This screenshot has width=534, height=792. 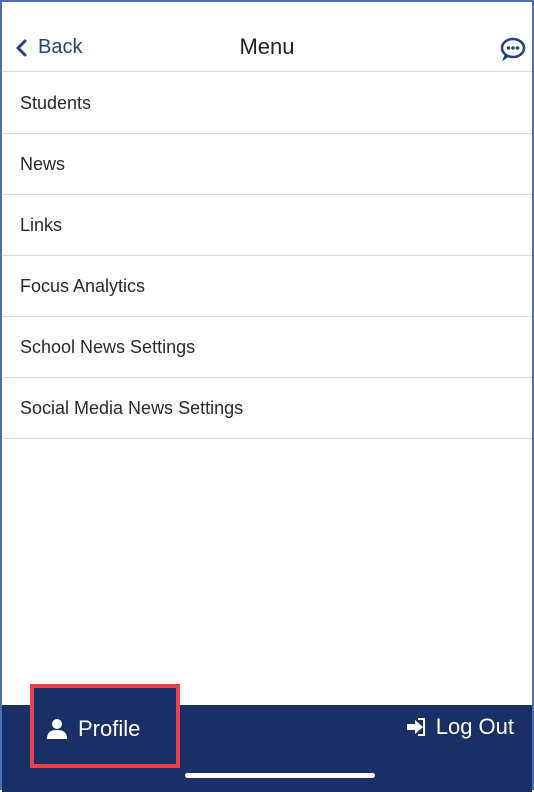 What do you see at coordinates (280, 775) in the screenshot?
I see `home-indicator` at bounding box center [280, 775].